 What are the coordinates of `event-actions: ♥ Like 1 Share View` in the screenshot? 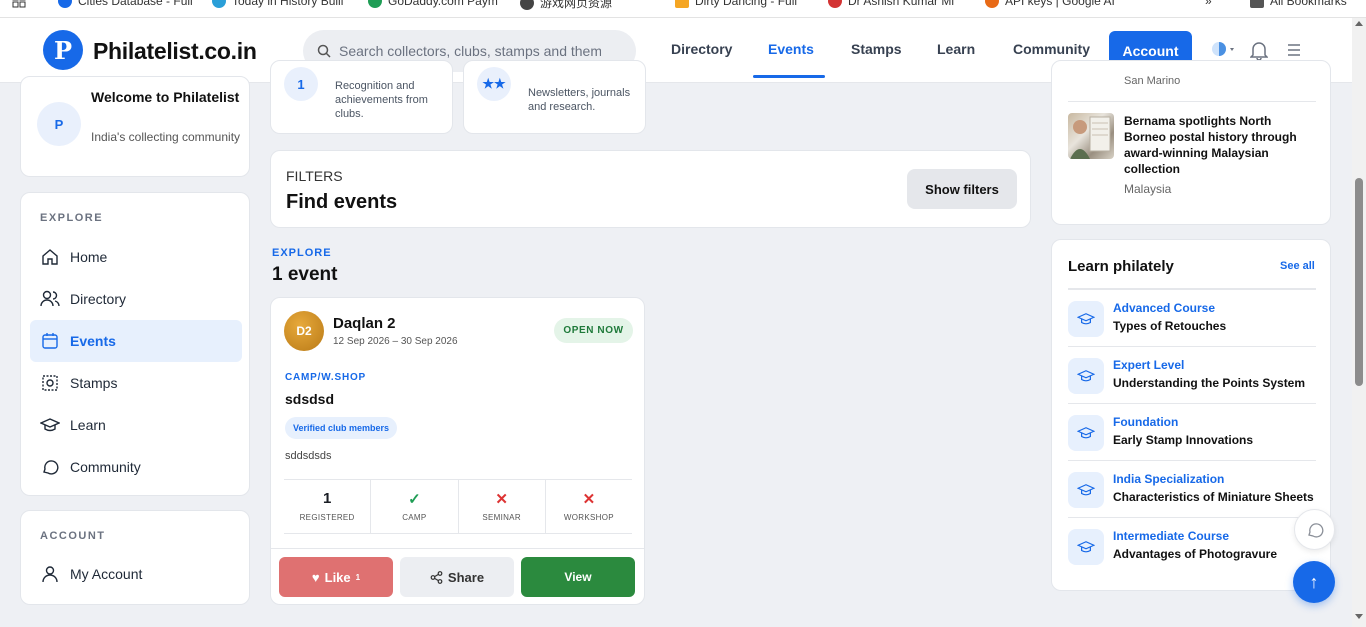 It's located at (457, 576).